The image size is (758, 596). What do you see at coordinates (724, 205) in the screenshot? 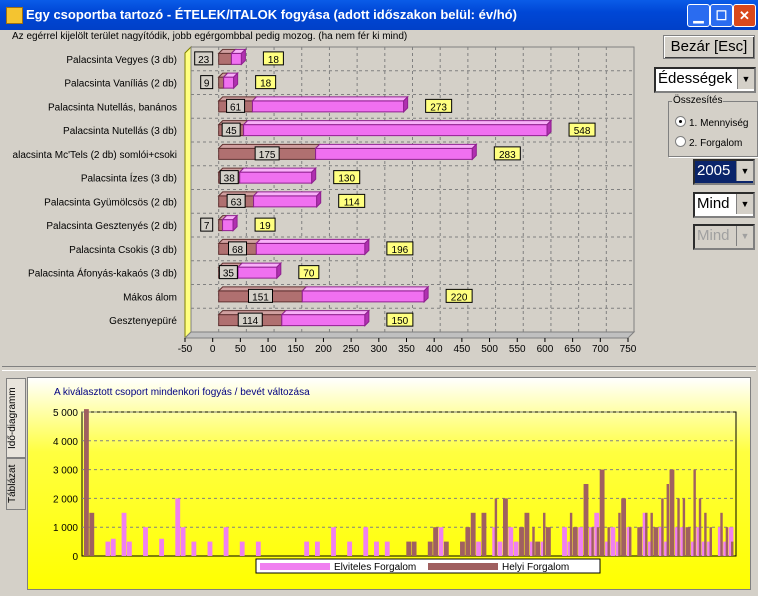
I see `month-combo: Mind ▼` at bounding box center [724, 205].